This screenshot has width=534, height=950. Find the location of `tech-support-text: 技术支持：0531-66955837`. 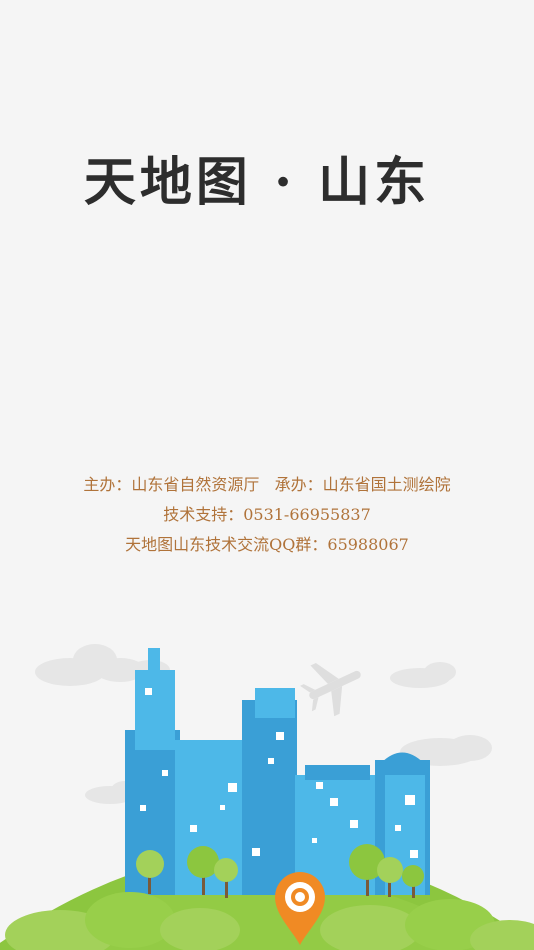

tech-support-text: 技术支持：0531-66955837 is located at coordinates (267, 514).